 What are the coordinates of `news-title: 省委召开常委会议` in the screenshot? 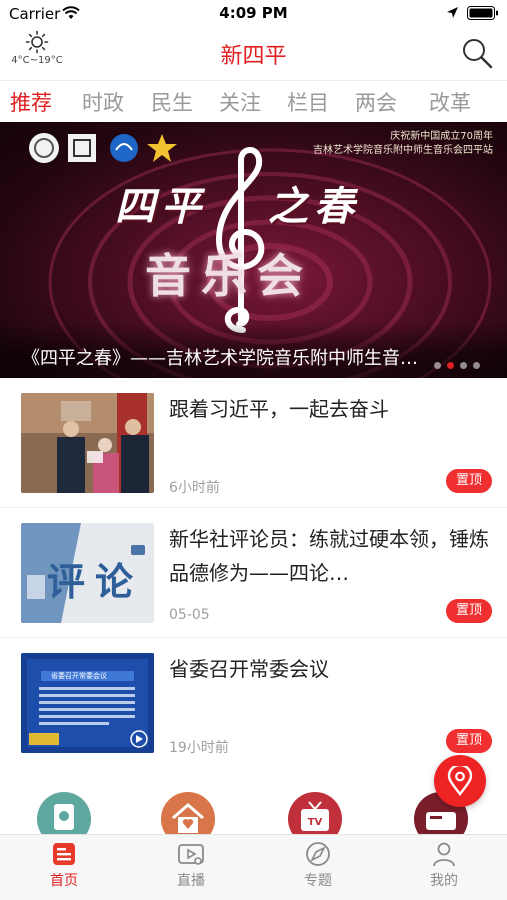 It's located at (249, 669).